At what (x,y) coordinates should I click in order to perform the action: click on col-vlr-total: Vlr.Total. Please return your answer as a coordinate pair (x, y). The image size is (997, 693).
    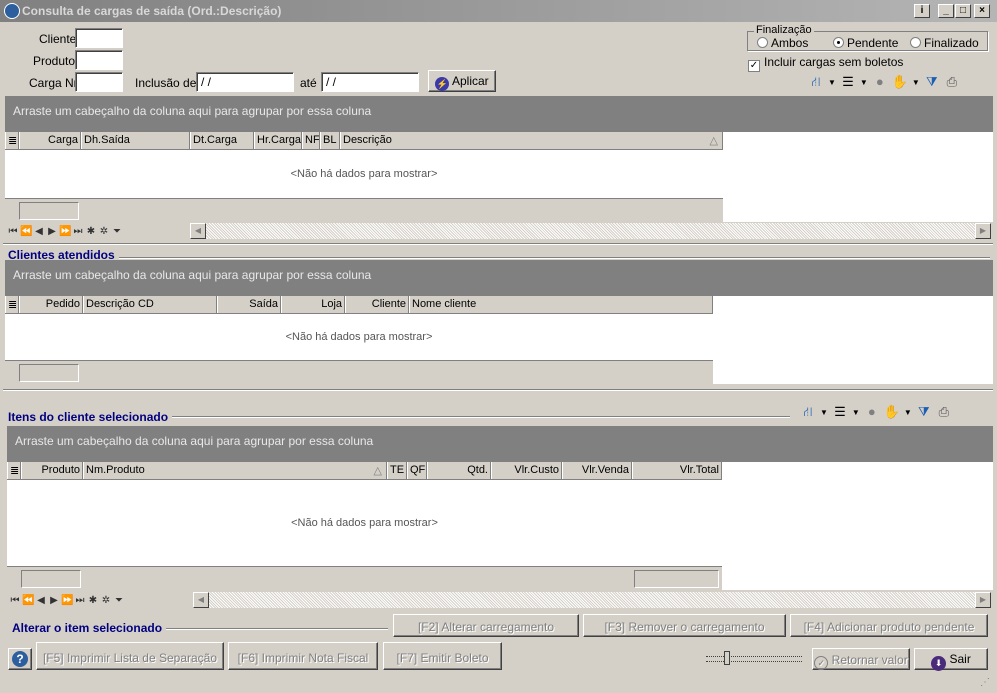
    Looking at the image, I should click on (677, 470).